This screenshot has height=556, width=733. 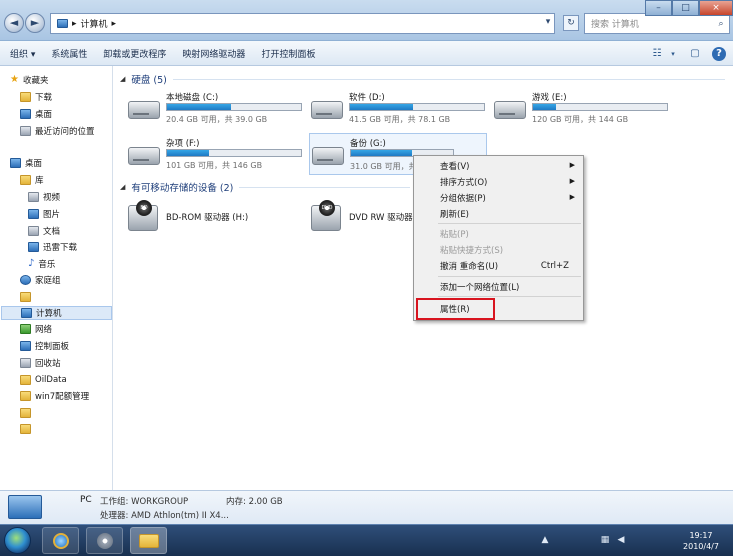 I want to click on sidebar-item-network: 网络, so click(x=36, y=329).